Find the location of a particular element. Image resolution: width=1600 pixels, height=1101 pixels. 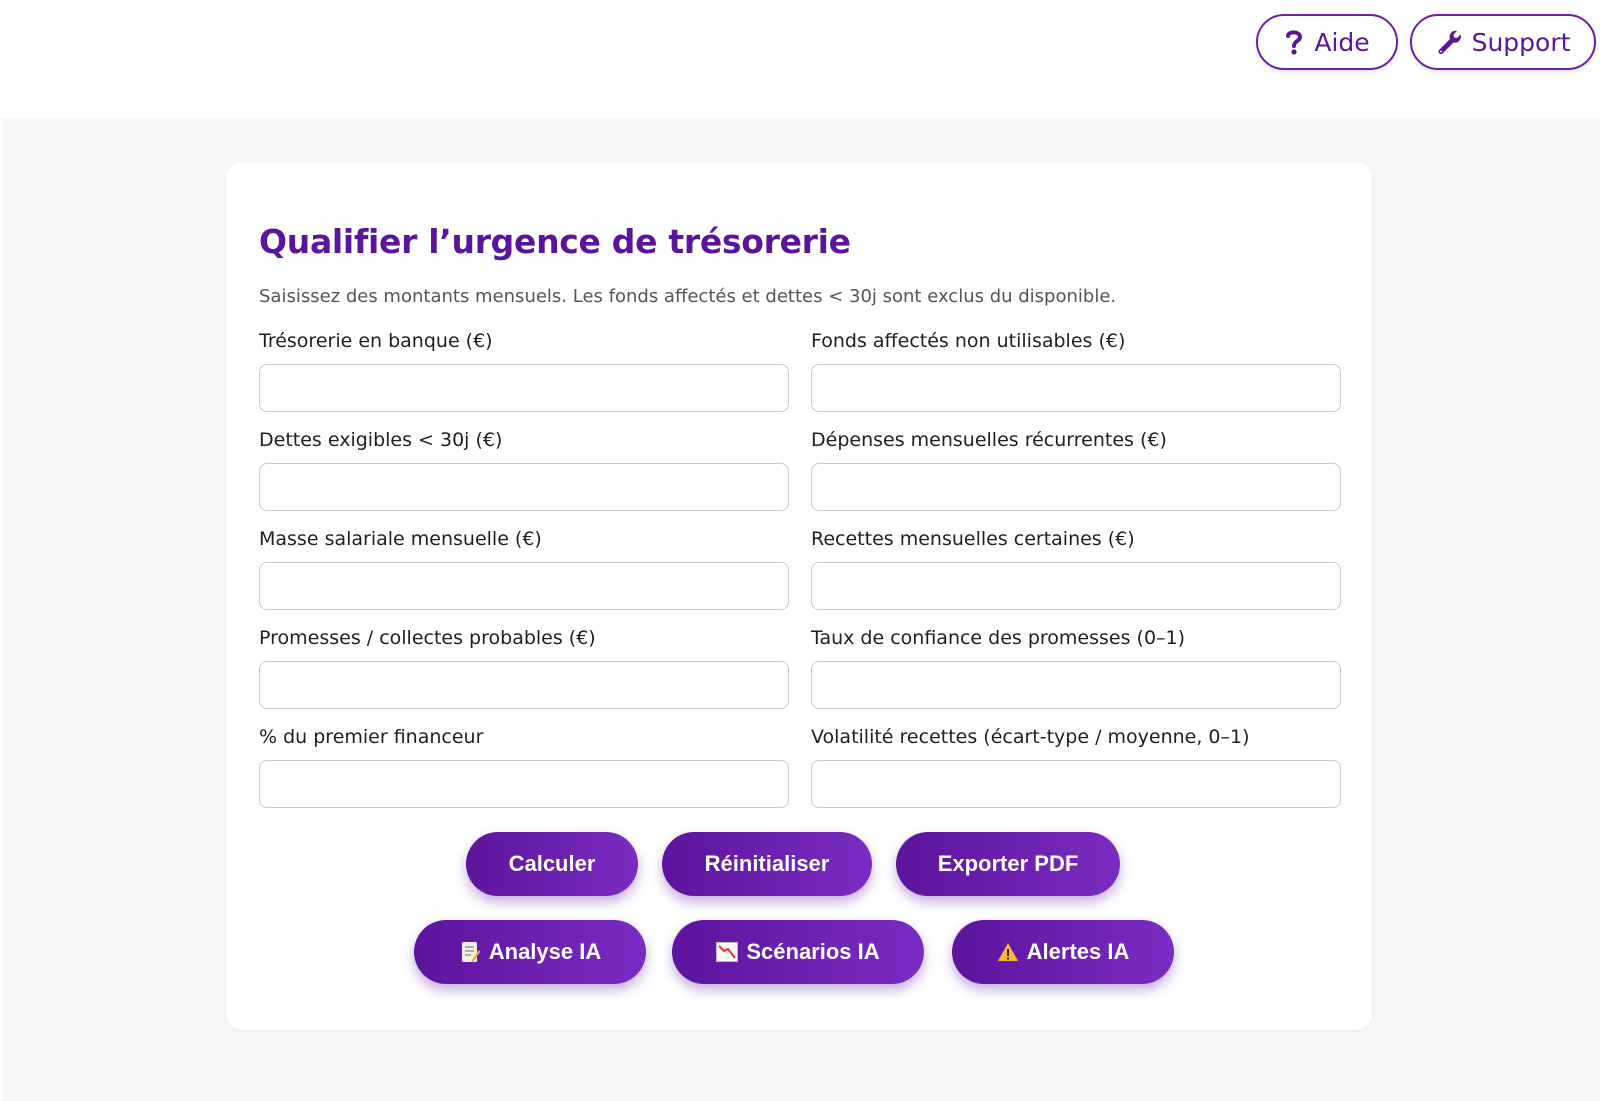

short-term-debts-input is located at coordinates (524, 487).